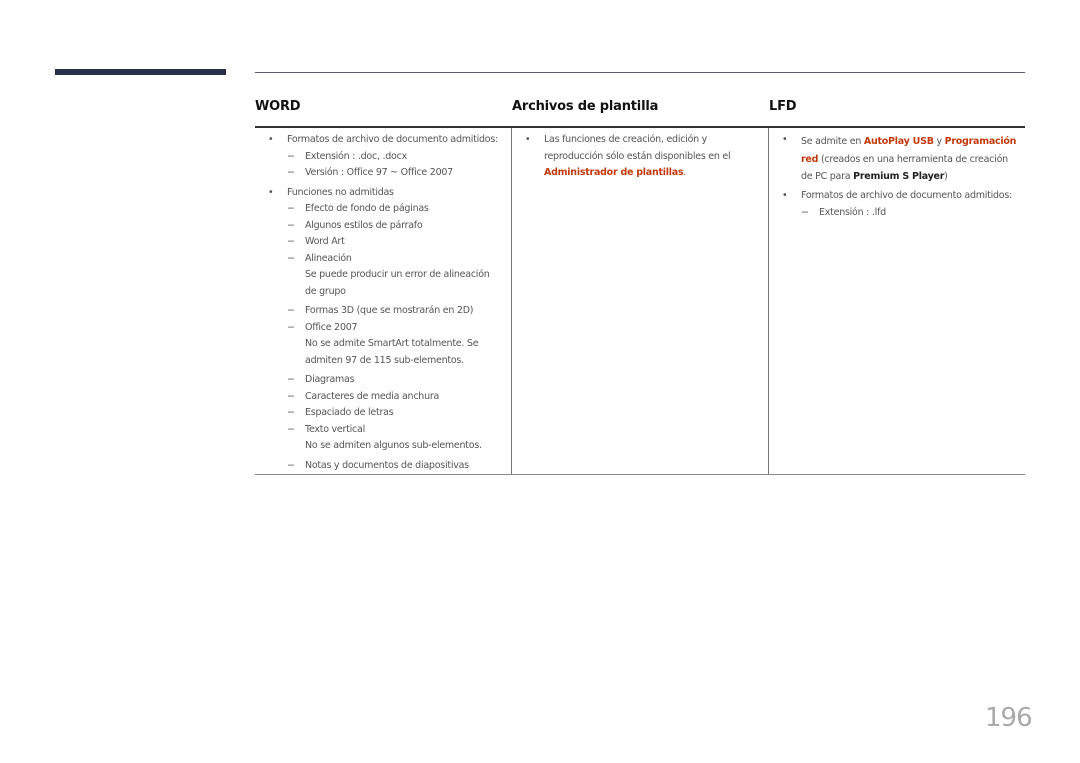 This screenshot has width=1080, height=763. I want to click on item-text: Espaciado de letras, so click(349, 412).